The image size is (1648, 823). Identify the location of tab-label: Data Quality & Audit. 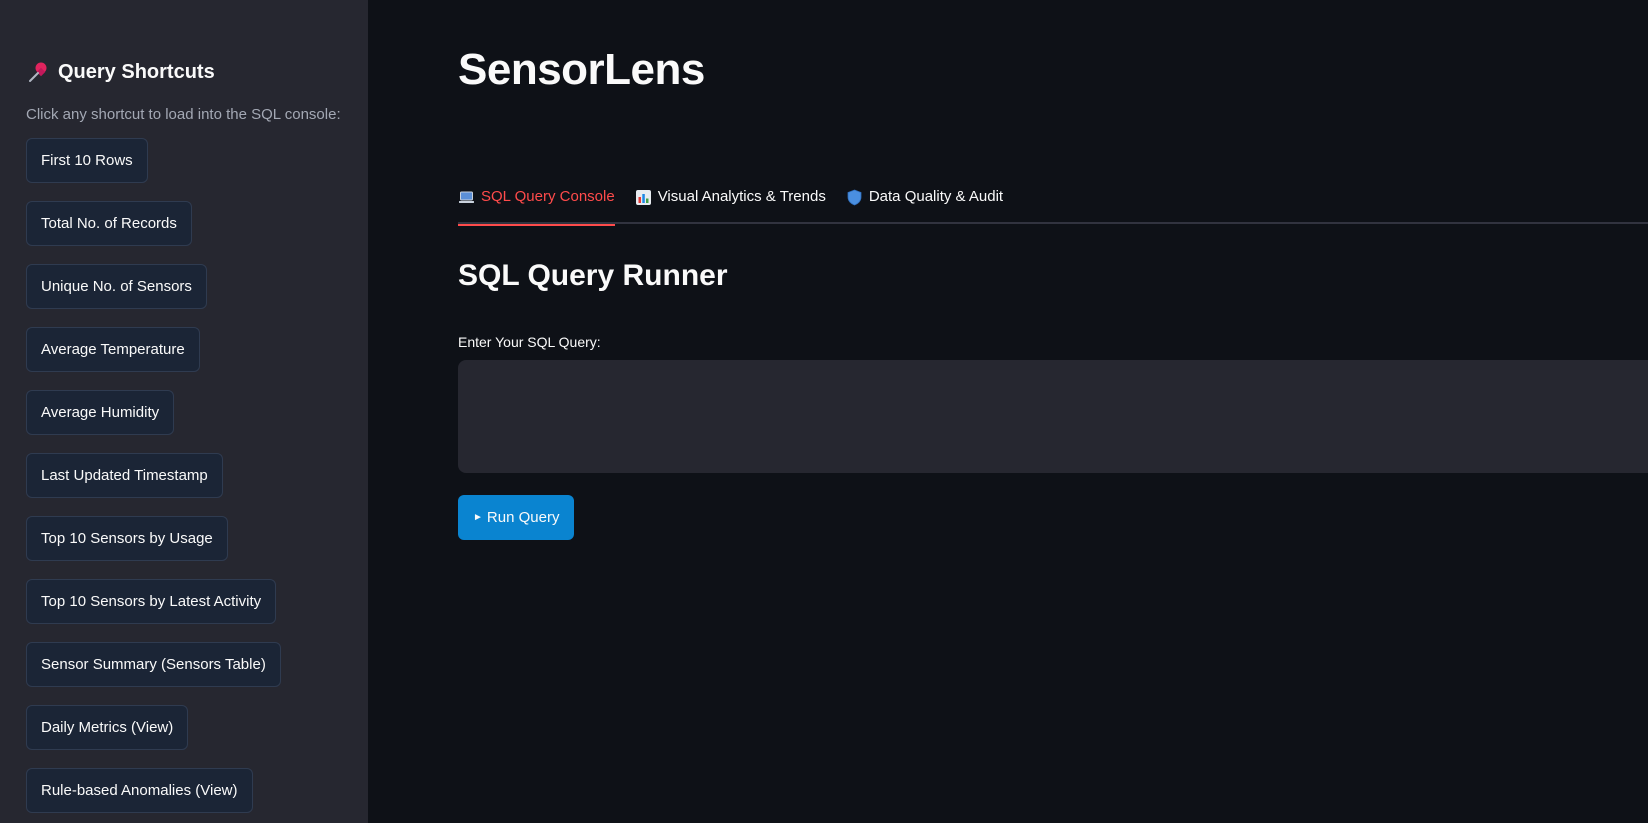
(936, 196).